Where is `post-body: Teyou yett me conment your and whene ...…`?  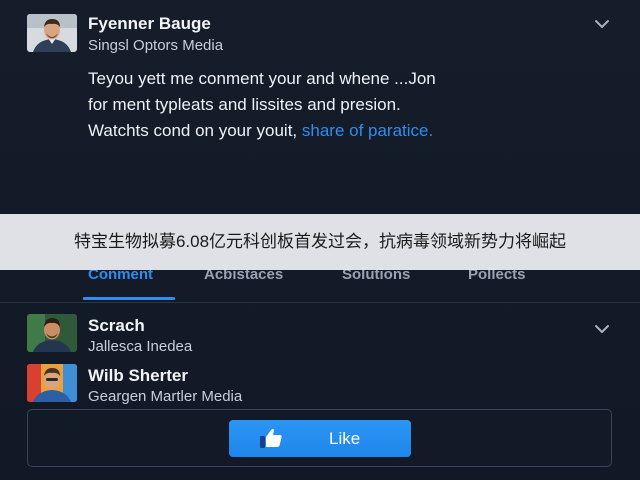
post-body: Teyou yett me conment your and whene ...… is located at coordinates (348, 105).